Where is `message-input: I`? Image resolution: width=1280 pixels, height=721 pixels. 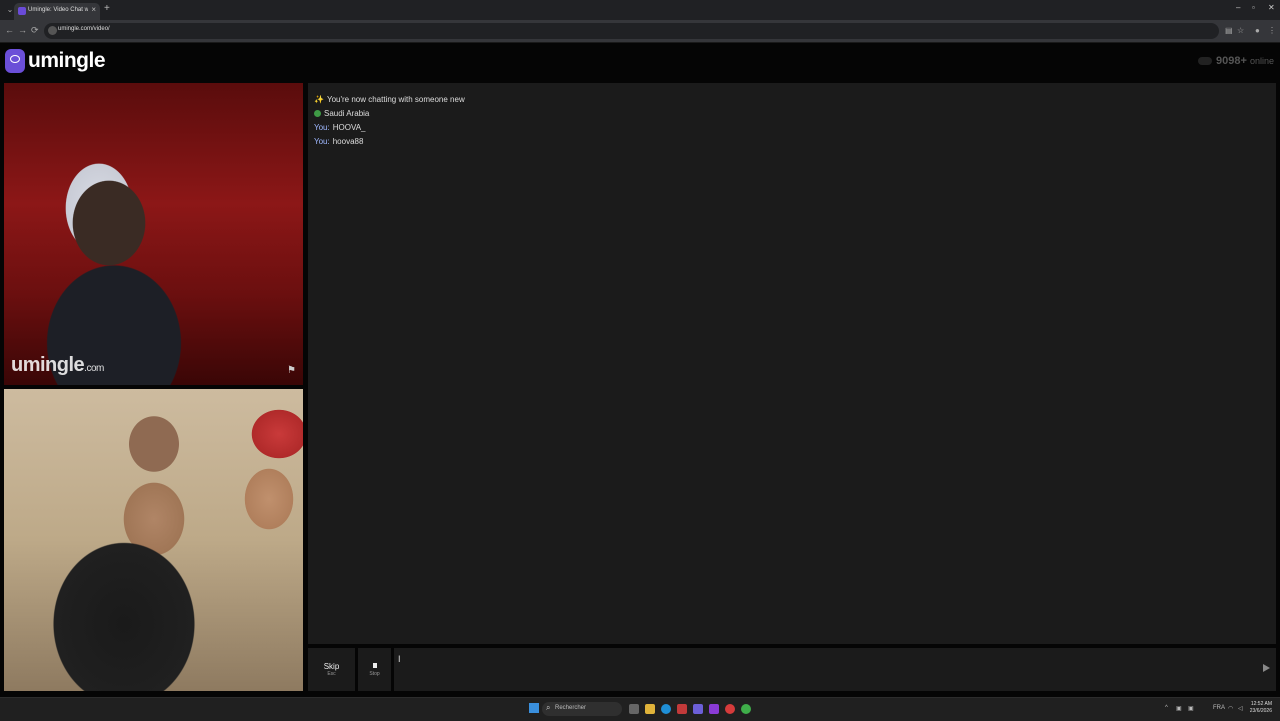 message-input: I is located at coordinates (835, 669).